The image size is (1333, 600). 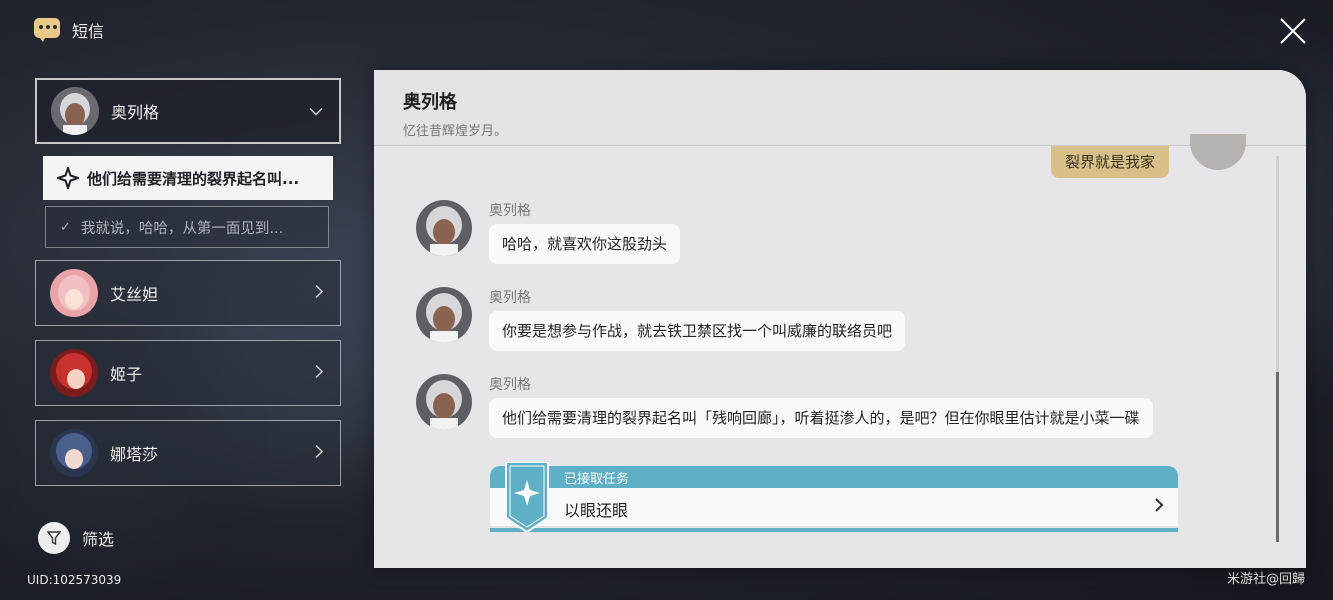 I want to click on contact-name: 娜塔莎, so click(x=134, y=454).